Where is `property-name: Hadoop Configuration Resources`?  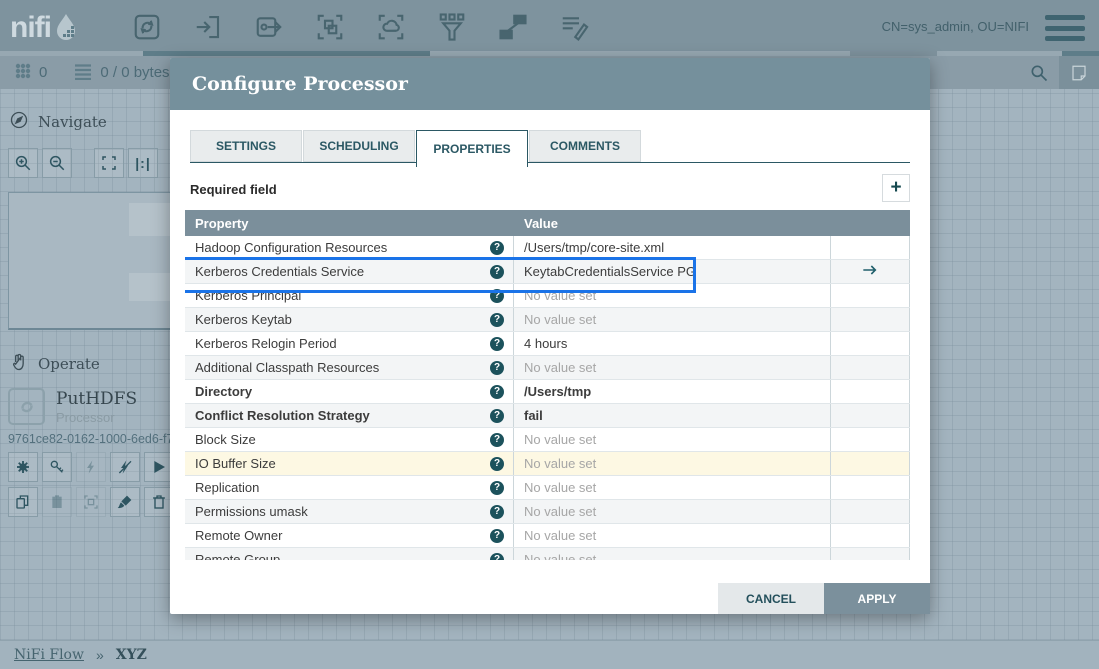
property-name: Hadoop Configuration Resources is located at coordinates (291, 247).